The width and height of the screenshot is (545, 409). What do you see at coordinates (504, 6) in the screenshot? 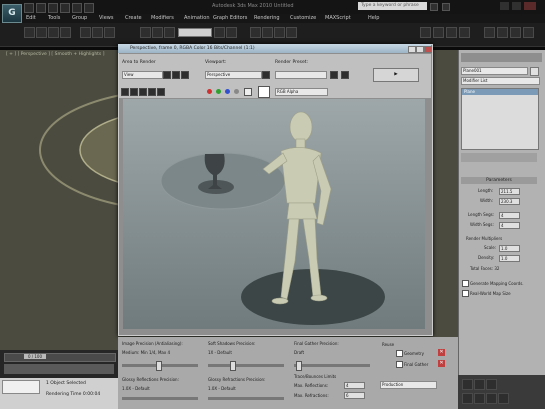
I see `minimize-button` at bounding box center [504, 6].